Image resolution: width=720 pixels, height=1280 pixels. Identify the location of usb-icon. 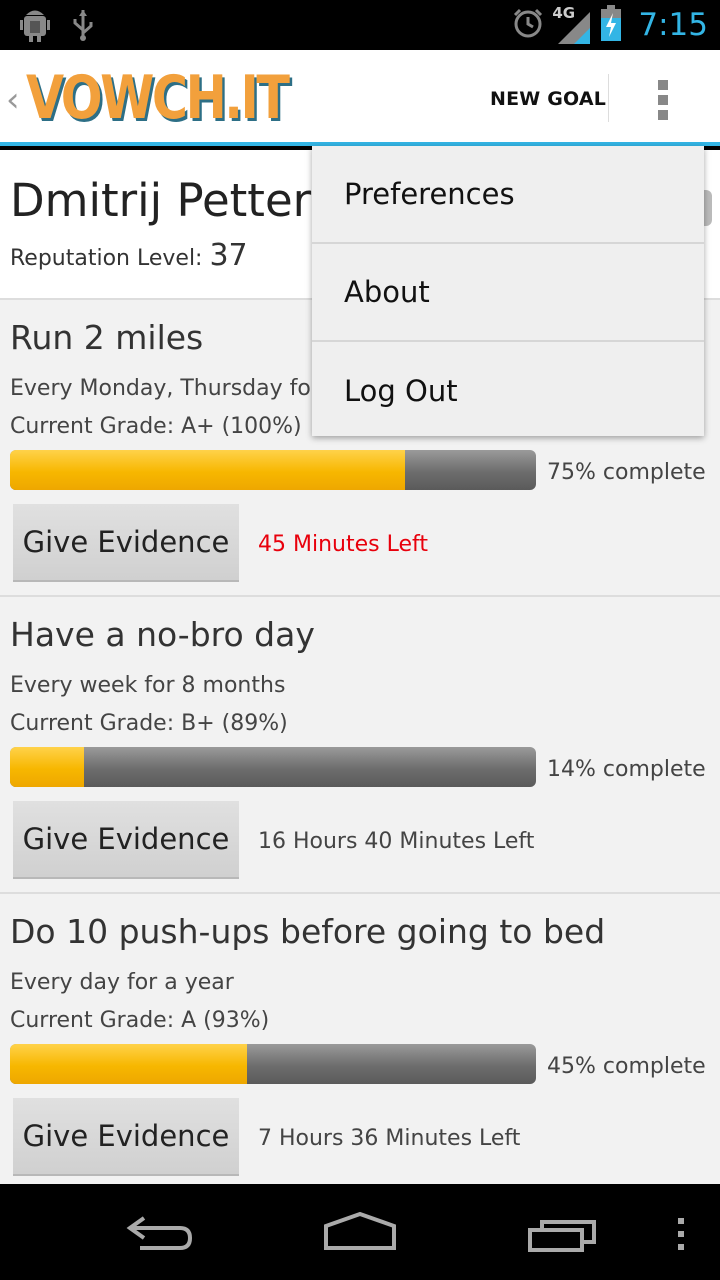
(83, 27).